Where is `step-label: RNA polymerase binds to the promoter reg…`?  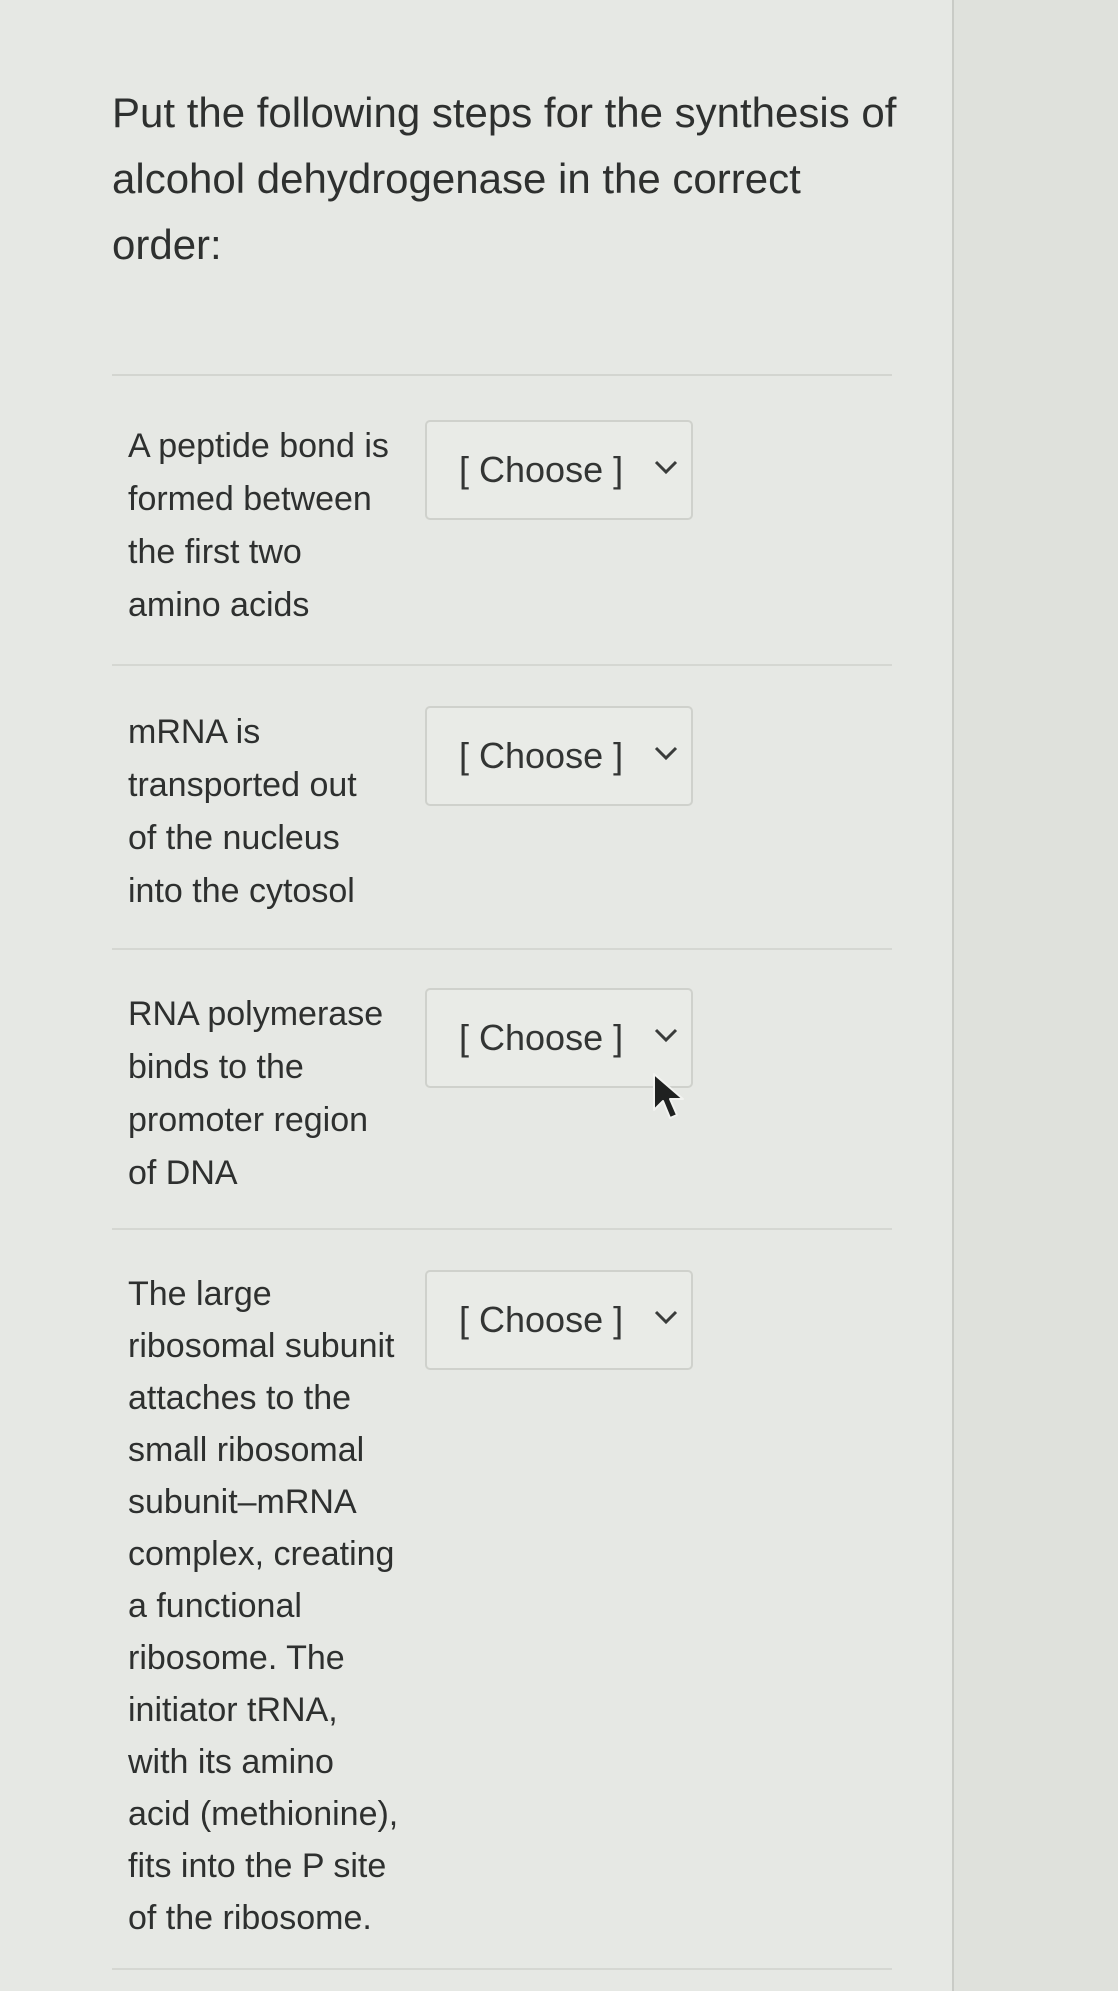
step-label: RNA polymerase binds to the promoter reg… is located at coordinates (256, 1093).